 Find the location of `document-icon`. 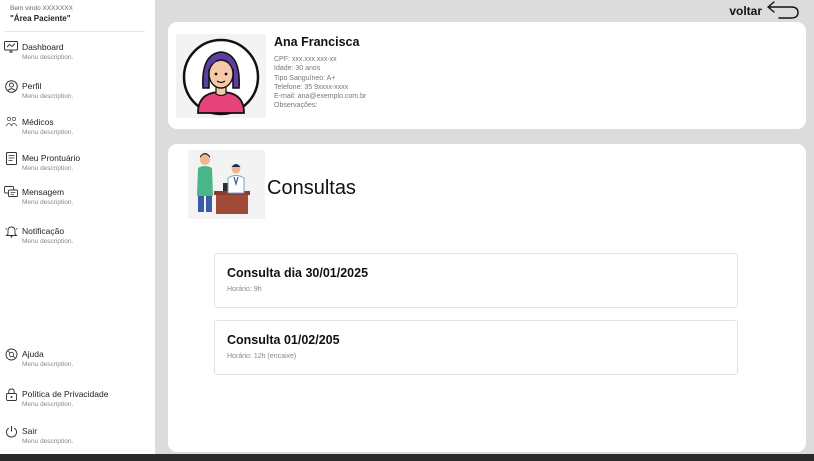

document-icon is located at coordinates (11, 158).